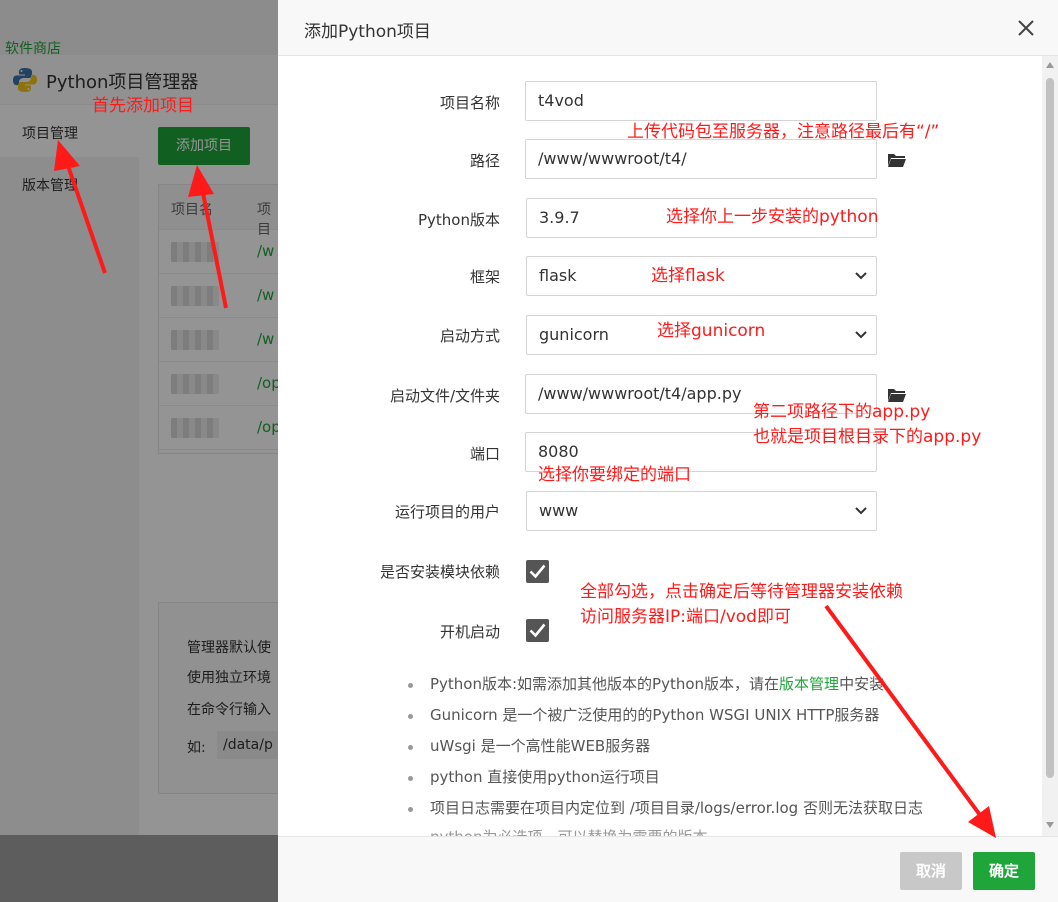 The height and width of the screenshot is (902, 1058). I want to click on annotation-select-port: 选择你要绑定的端口, so click(614, 475).